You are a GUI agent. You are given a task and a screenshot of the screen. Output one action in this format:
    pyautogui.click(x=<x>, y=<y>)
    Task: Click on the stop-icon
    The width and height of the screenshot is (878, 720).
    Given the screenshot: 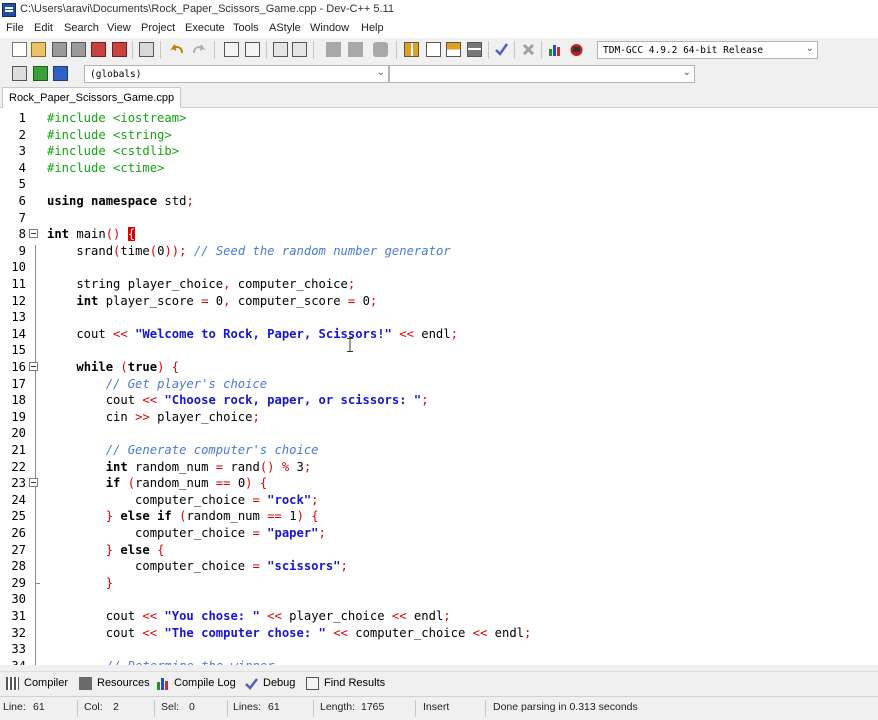 What is the action you would take?
    pyautogui.click(x=528, y=49)
    